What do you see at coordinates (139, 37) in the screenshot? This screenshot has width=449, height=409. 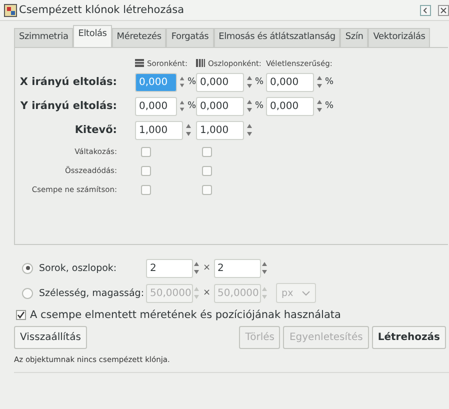 I see `tab: Méretezés` at bounding box center [139, 37].